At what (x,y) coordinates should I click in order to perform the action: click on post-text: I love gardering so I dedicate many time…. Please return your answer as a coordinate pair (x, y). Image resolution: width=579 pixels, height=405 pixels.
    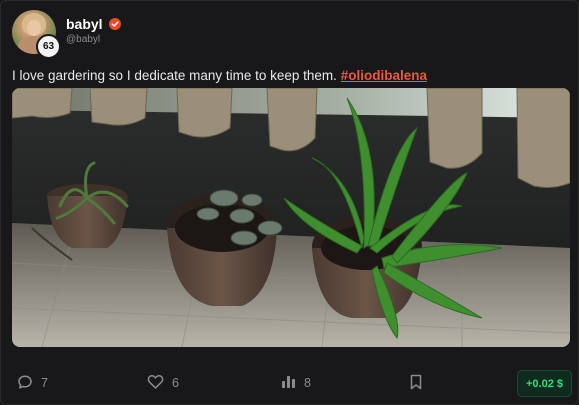
    Looking at the image, I should click on (219, 75).